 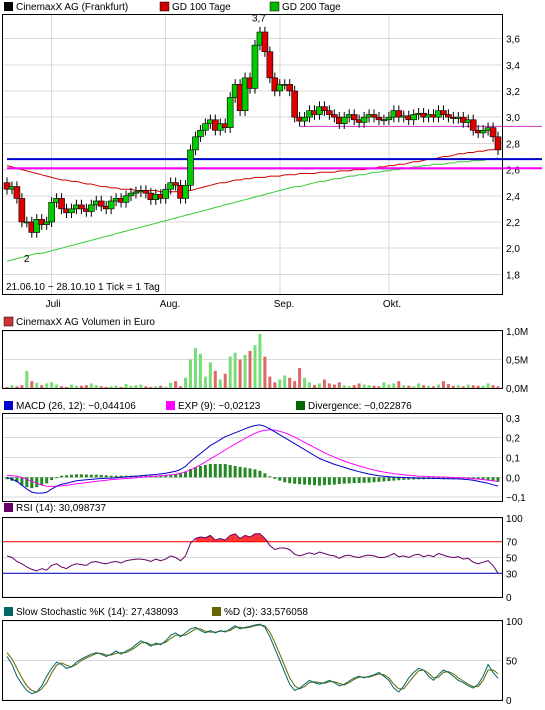 I want to click on rsi-y-tick-label: 0, so click(x=509, y=598).